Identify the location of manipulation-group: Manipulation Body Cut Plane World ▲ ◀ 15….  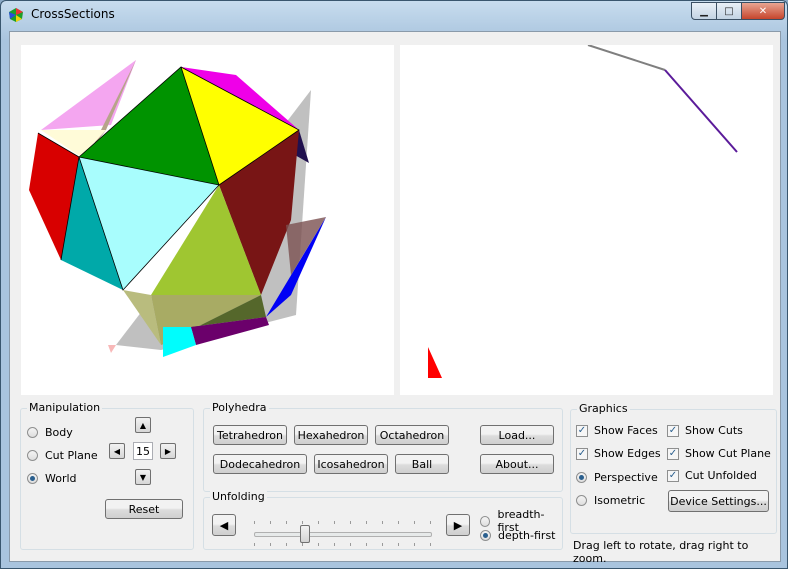
(107, 475).